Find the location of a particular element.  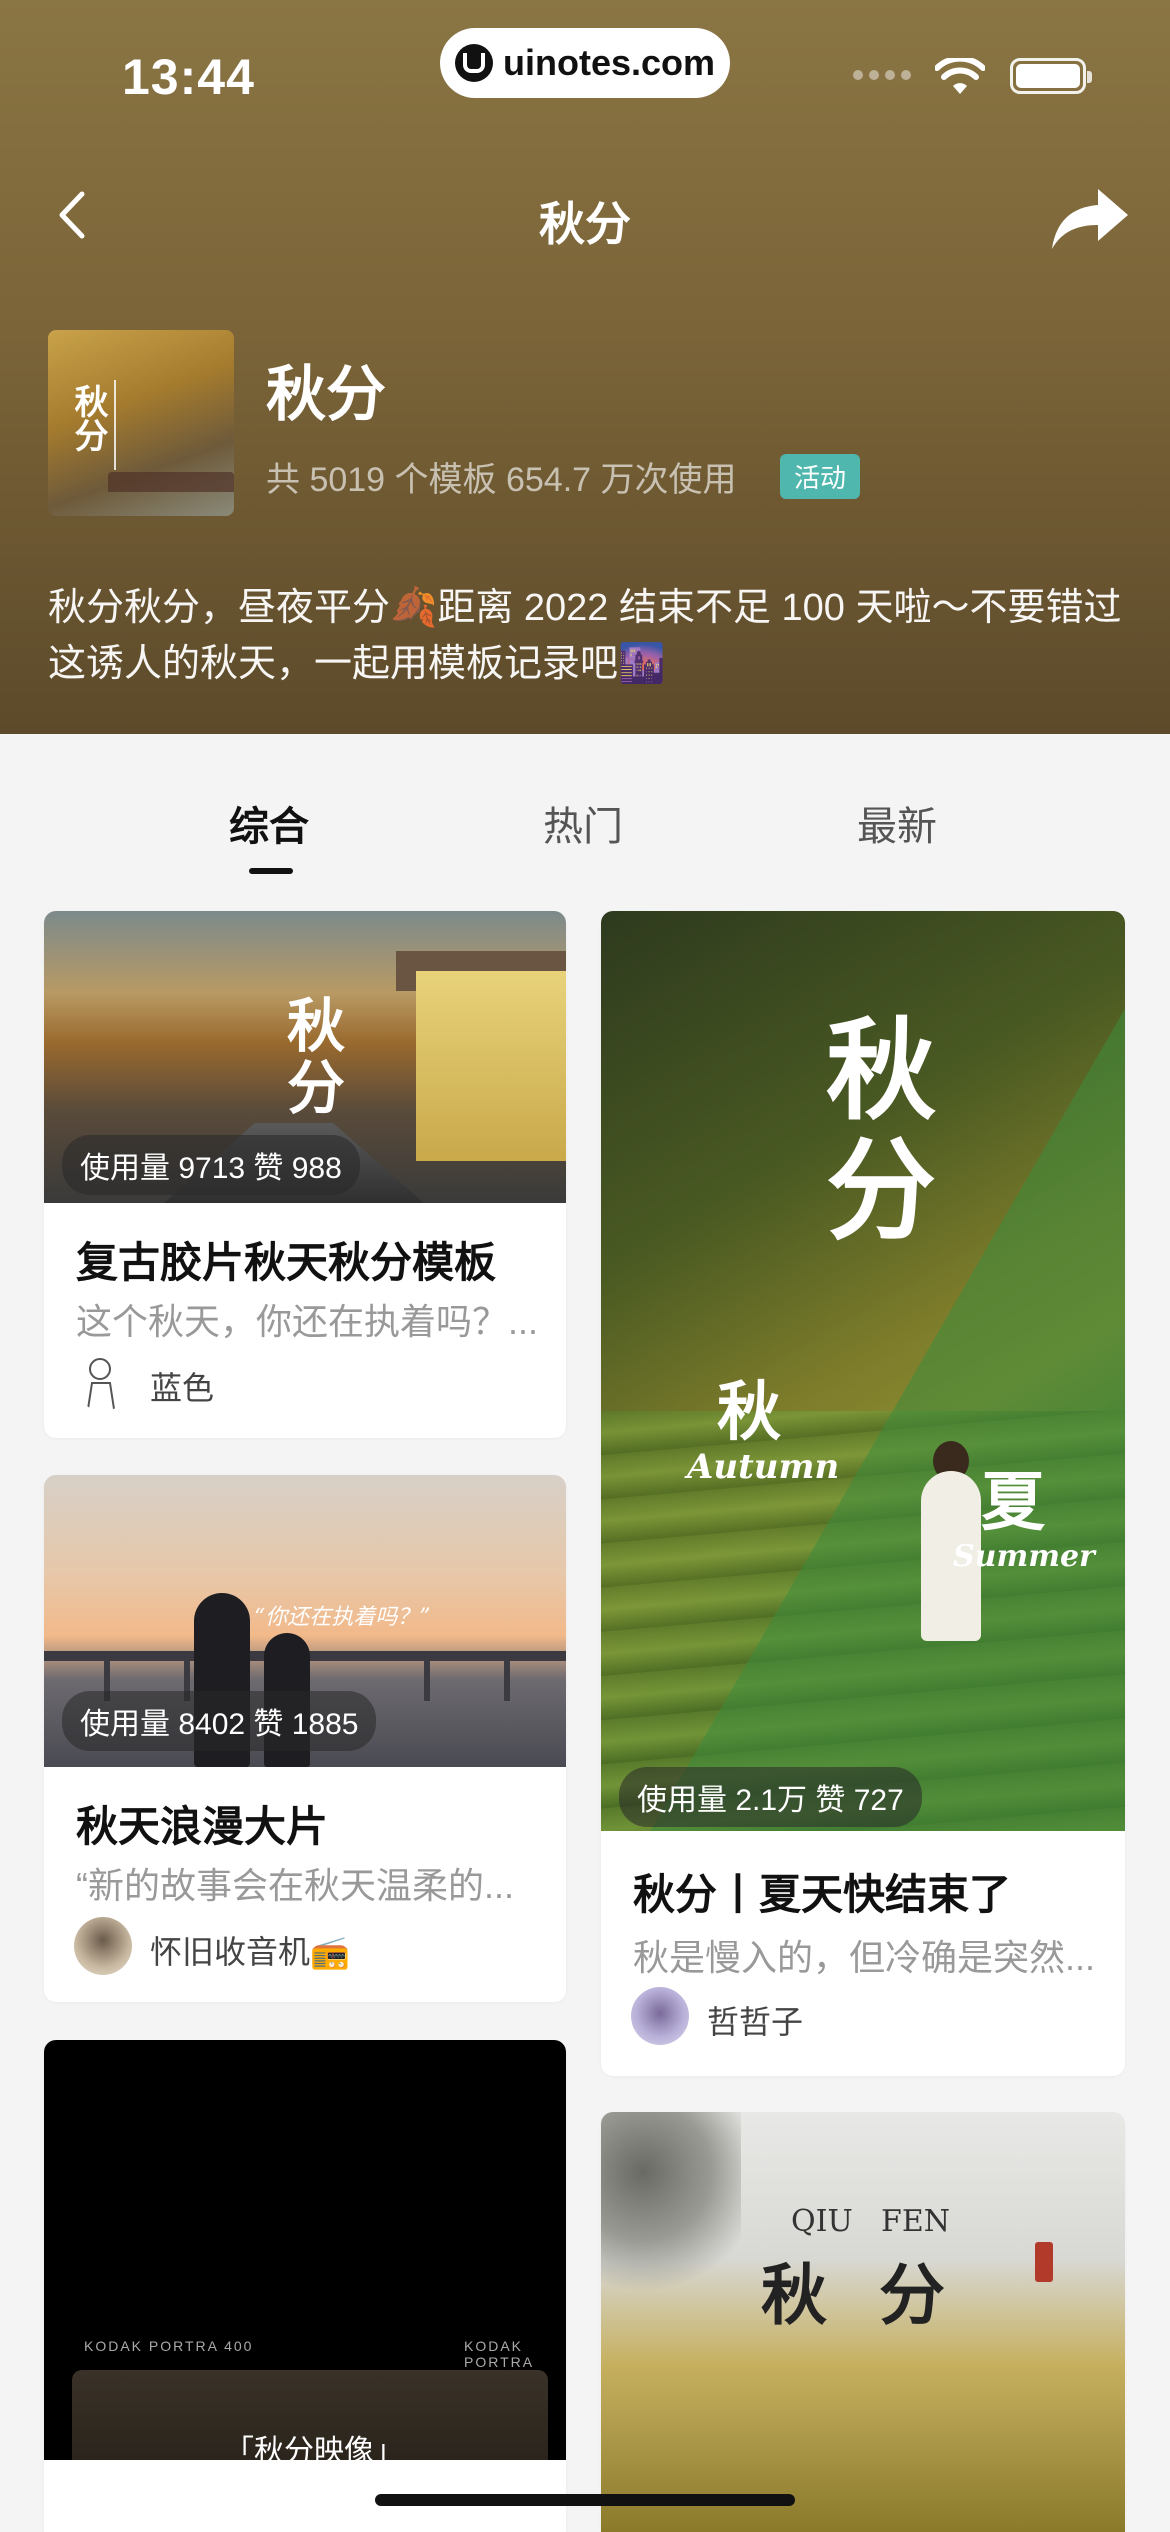

cellular-signal-icon is located at coordinates (882, 75).